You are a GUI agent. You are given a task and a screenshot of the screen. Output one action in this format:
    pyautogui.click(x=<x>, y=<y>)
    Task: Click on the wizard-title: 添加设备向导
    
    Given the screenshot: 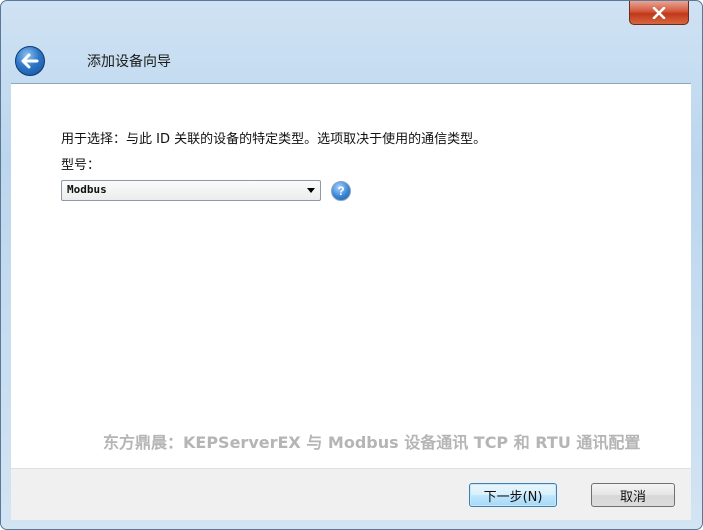 What is the action you would take?
    pyautogui.click(x=129, y=62)
    